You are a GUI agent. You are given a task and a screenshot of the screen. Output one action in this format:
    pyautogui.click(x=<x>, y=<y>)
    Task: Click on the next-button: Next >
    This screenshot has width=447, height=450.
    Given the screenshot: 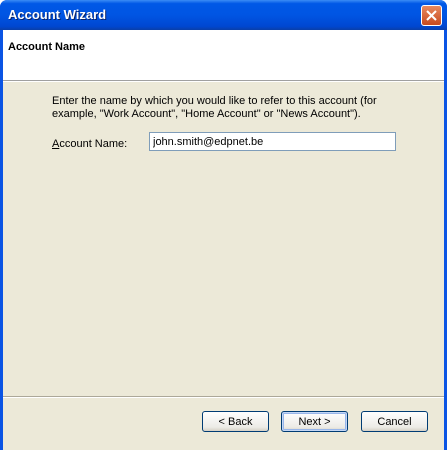 What is the action you would take?
    pyautogui.click(x=314, y=421)
    